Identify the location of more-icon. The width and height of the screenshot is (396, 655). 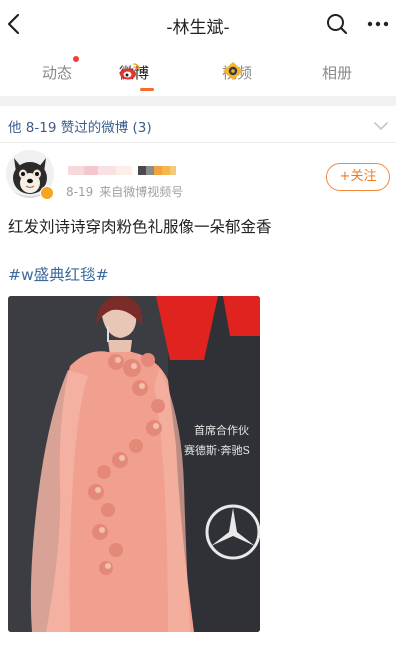
(378, 24).